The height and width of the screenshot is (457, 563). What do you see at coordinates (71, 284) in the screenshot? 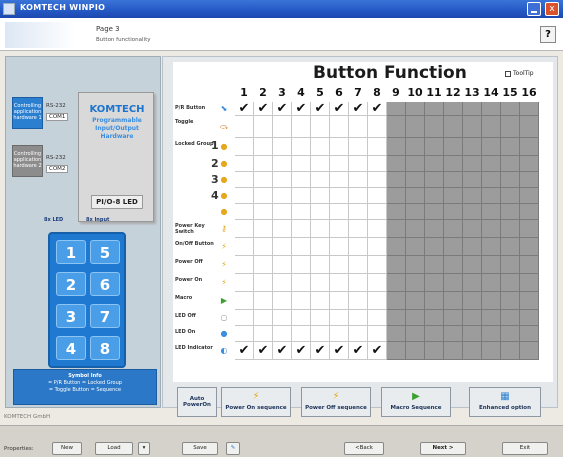
I see `key-2: 2` at bounding box center [71, 284].